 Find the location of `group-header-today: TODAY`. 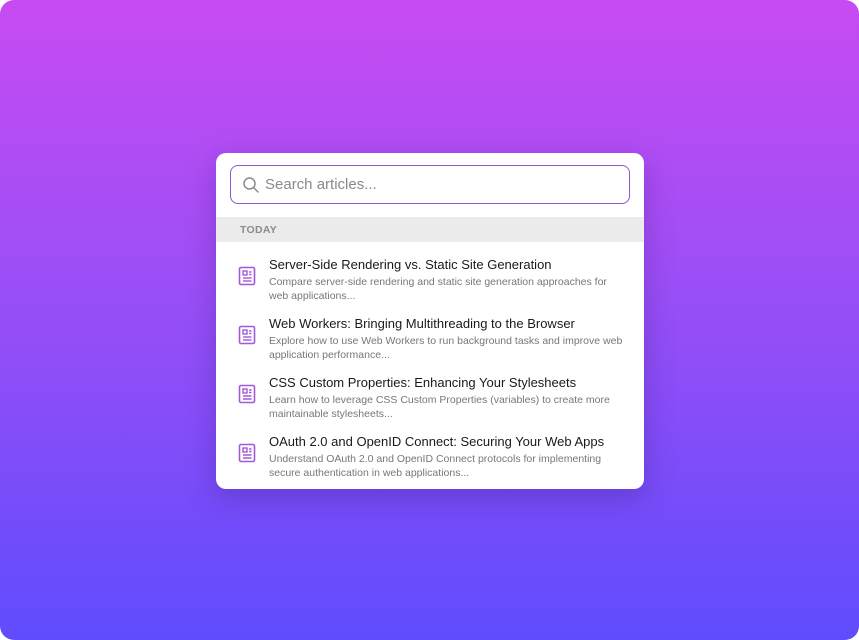

group-header-today: TODAY is located at coordinates (430, 229).